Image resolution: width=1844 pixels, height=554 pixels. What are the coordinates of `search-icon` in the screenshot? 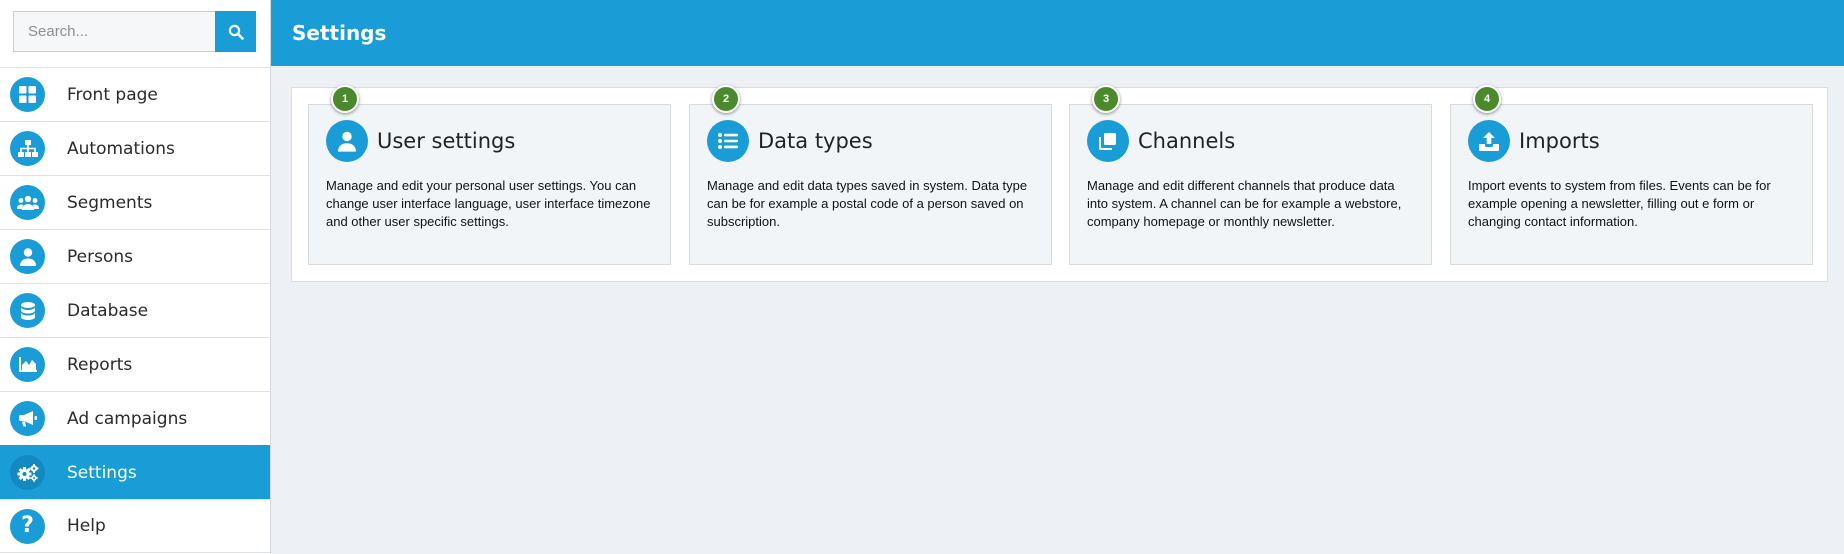 It's located at (236, 32).